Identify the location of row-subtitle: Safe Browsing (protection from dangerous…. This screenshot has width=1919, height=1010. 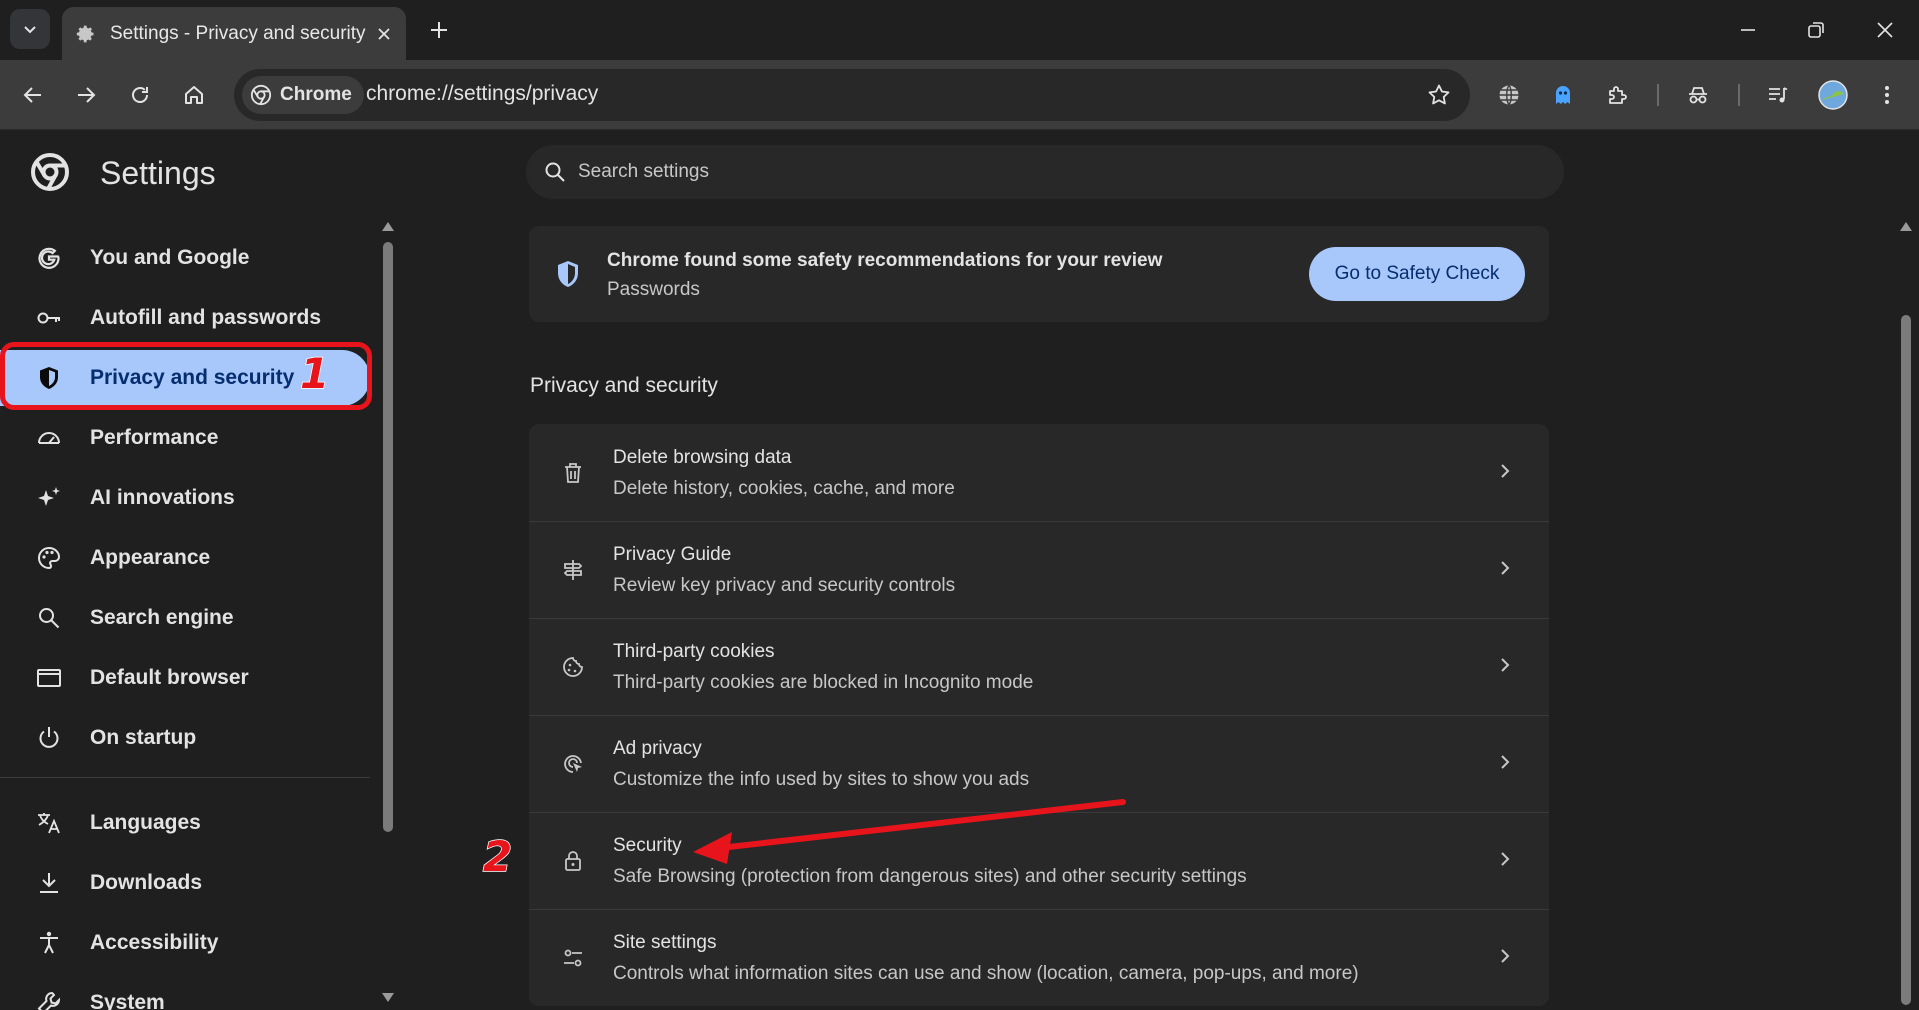
(930, 876).